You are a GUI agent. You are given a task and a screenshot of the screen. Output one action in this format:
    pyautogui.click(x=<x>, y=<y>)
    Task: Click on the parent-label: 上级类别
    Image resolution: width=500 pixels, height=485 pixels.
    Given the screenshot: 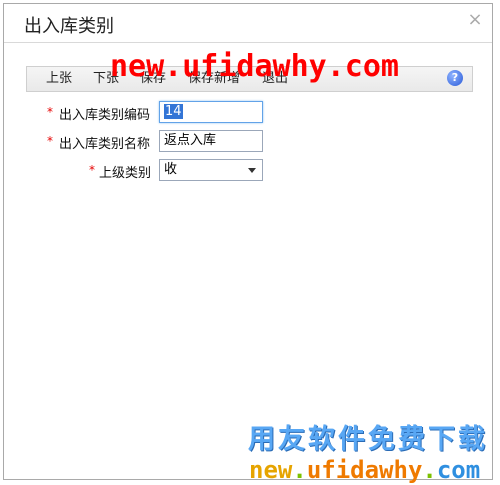 What is the action you would take?
    pyautogui.click(x=125, y=173)
    